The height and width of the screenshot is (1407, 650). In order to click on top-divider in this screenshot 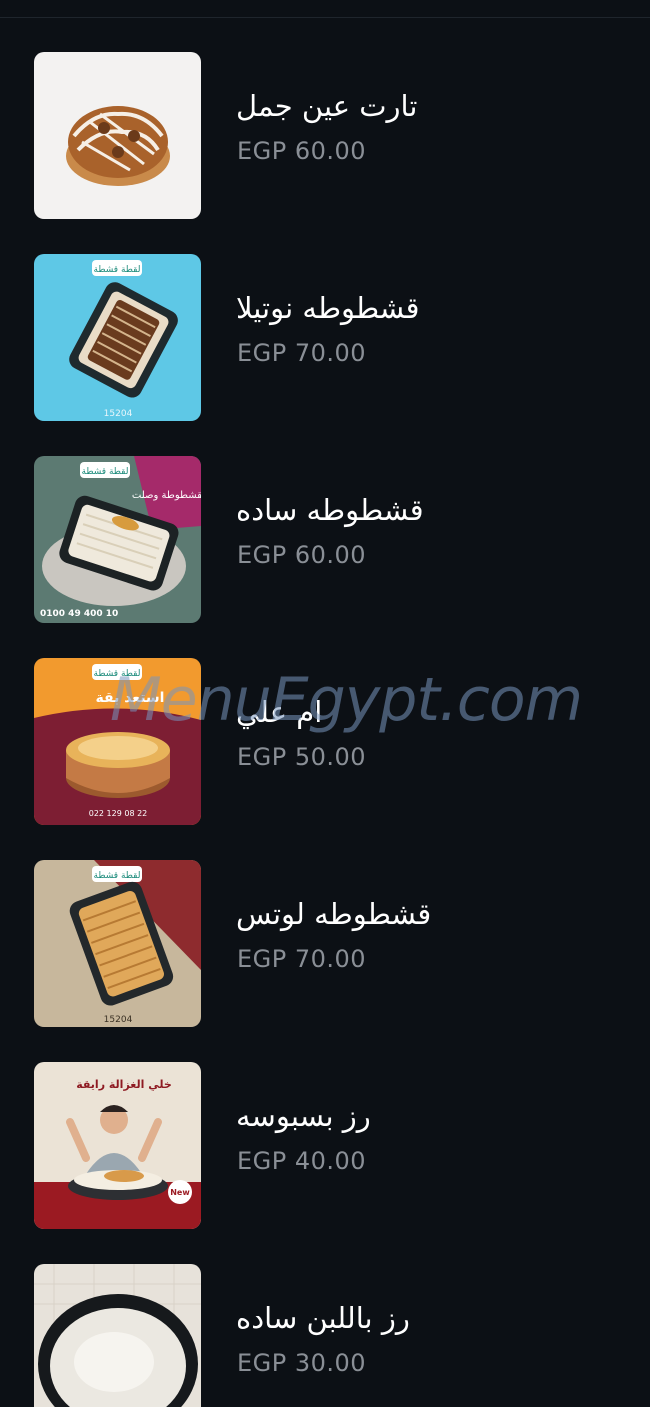, I will do `click(325, 17)`.